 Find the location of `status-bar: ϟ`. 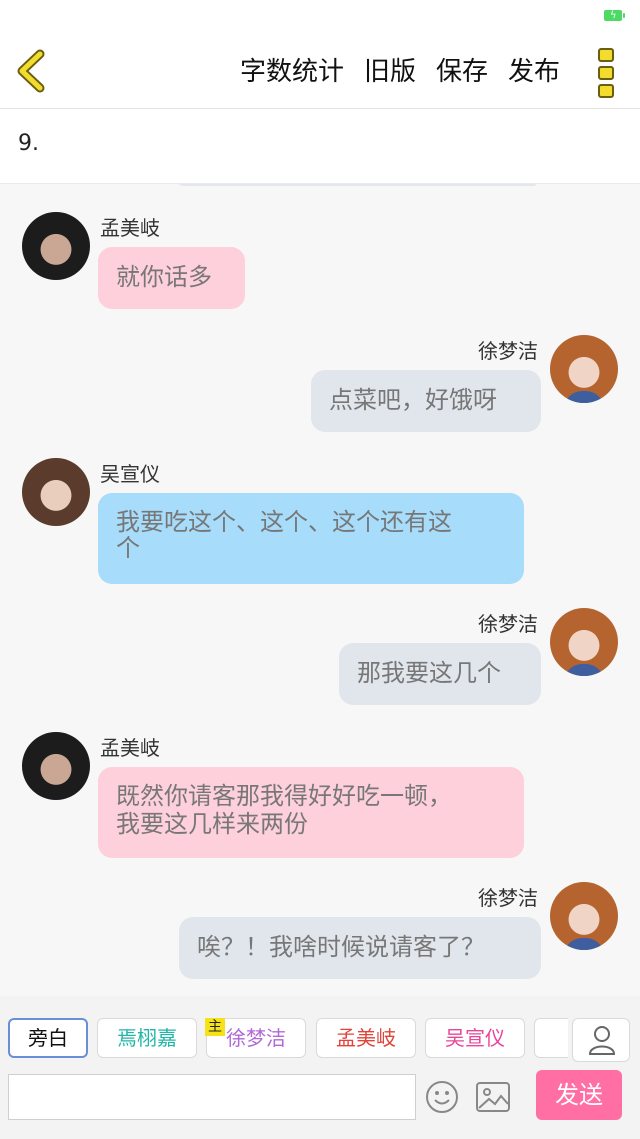

status-bar: ϟ is located at coordinates (320, 18).